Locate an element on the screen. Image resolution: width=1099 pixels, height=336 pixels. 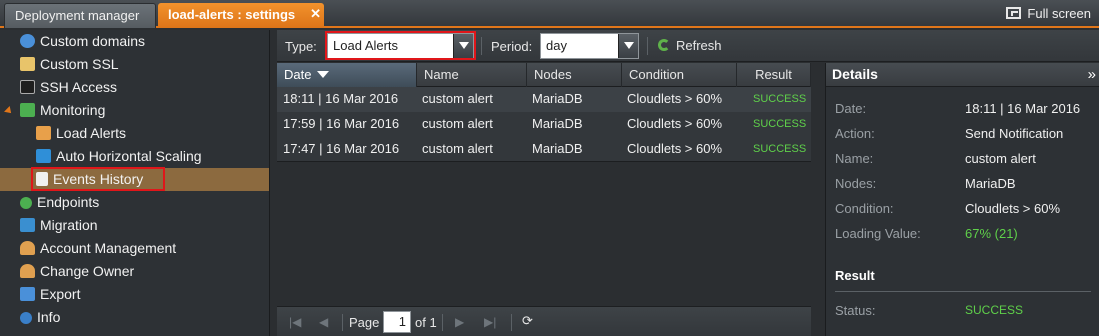
sidebar-item-custom-domains: Custom domains is located at coordinates (82, 41).